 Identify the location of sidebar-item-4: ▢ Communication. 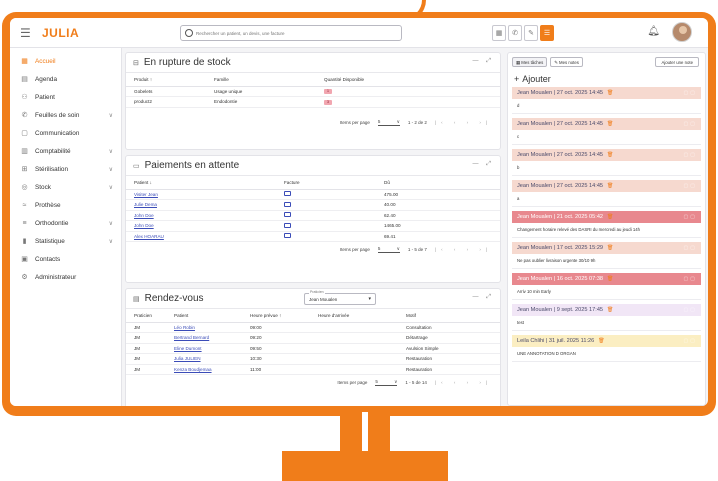
(65, 133).